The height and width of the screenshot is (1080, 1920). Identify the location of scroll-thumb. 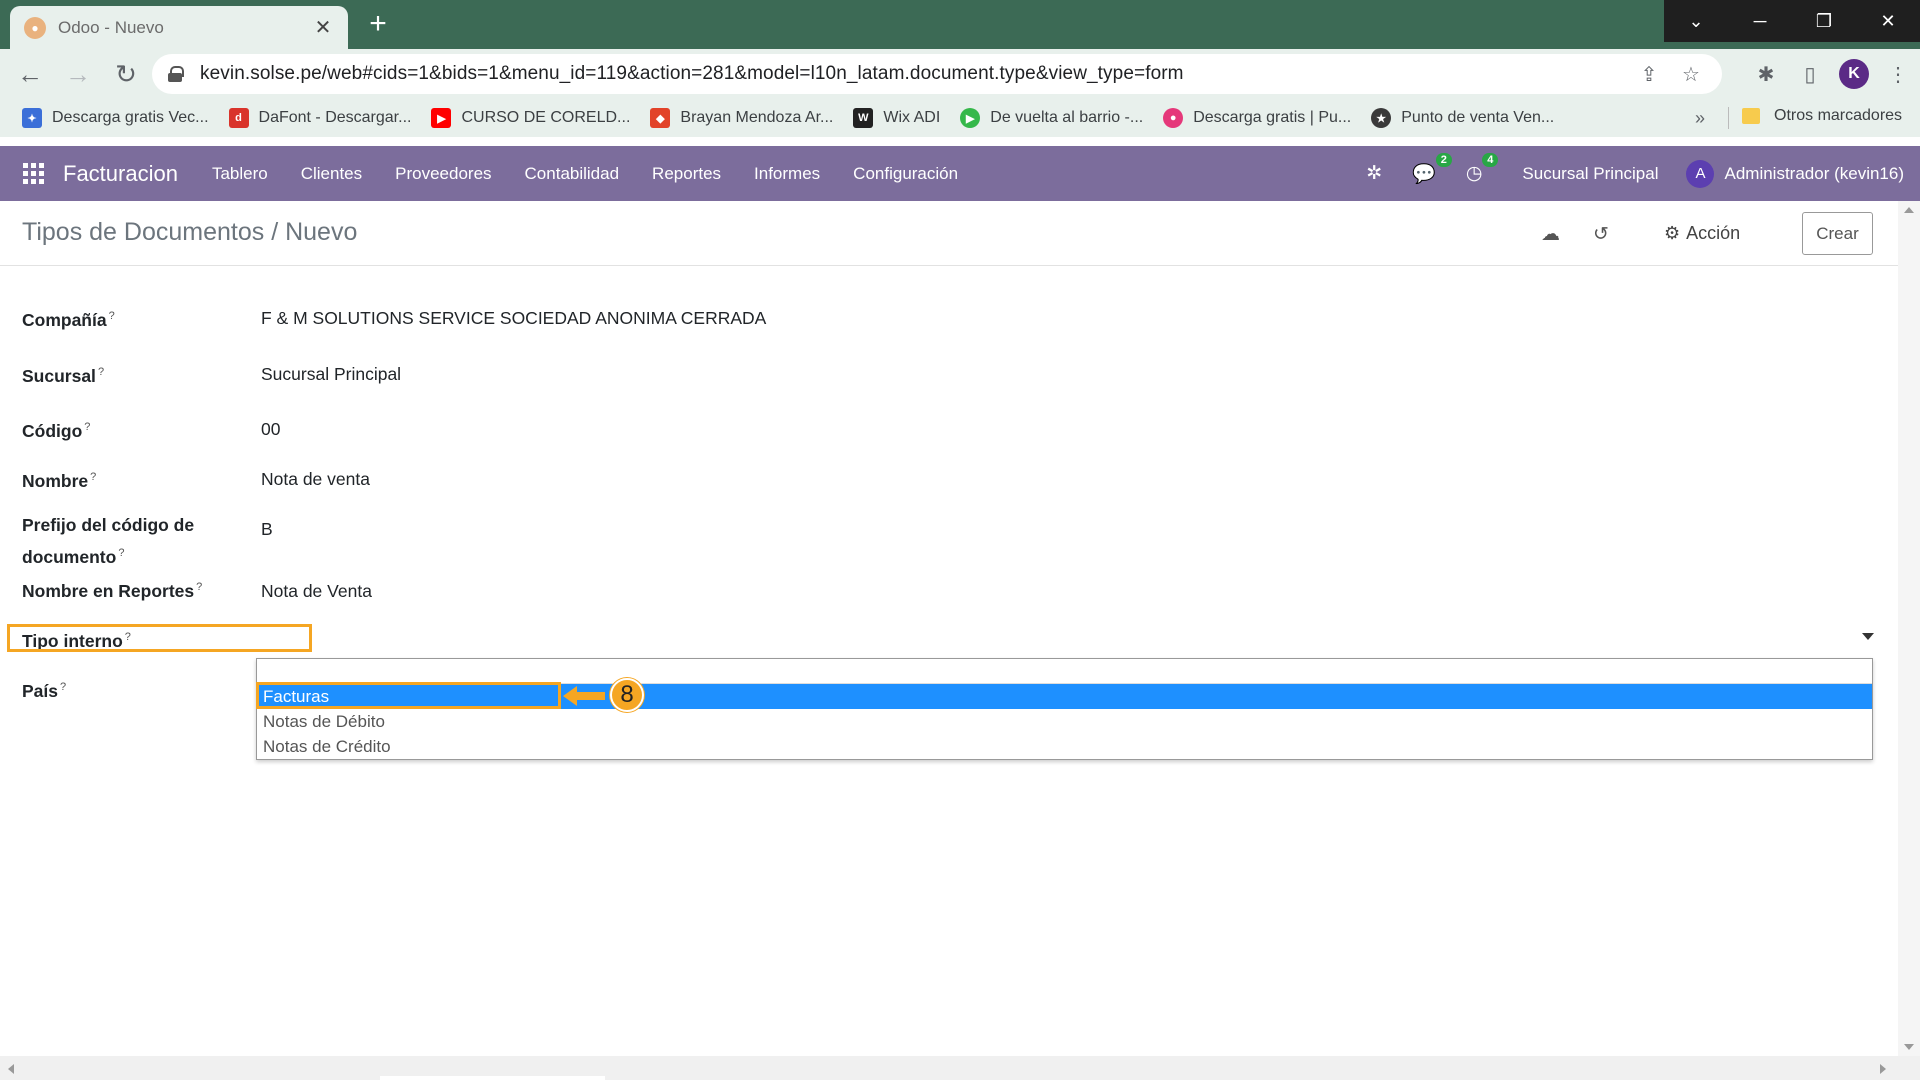
(492, 1078).